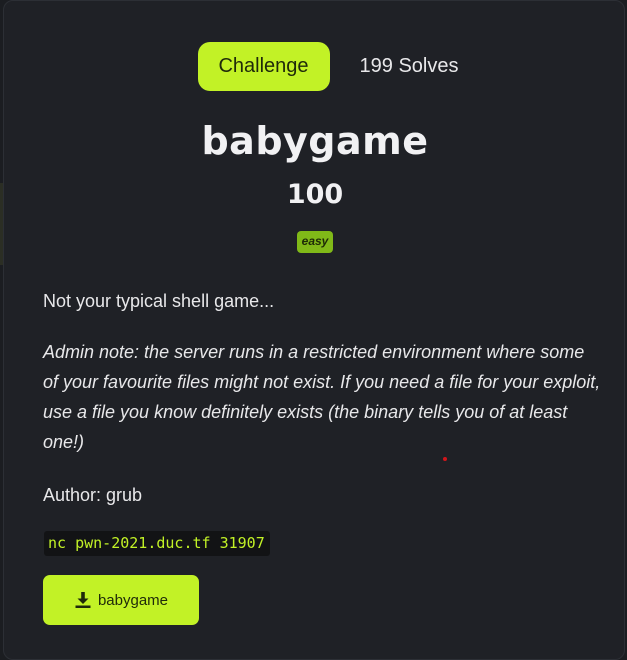 The width and height of the screenshot is (627, 660). I want to click on tag-row: easy, so click(315, 242).